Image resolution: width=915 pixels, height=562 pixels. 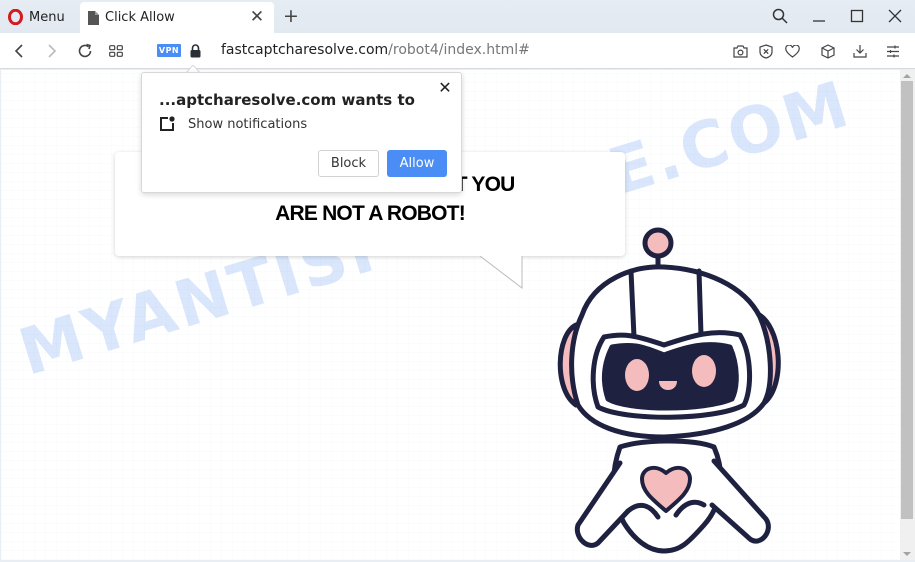 I want to click on scroll-down-arrow-icon, so click(x=907, y=554).